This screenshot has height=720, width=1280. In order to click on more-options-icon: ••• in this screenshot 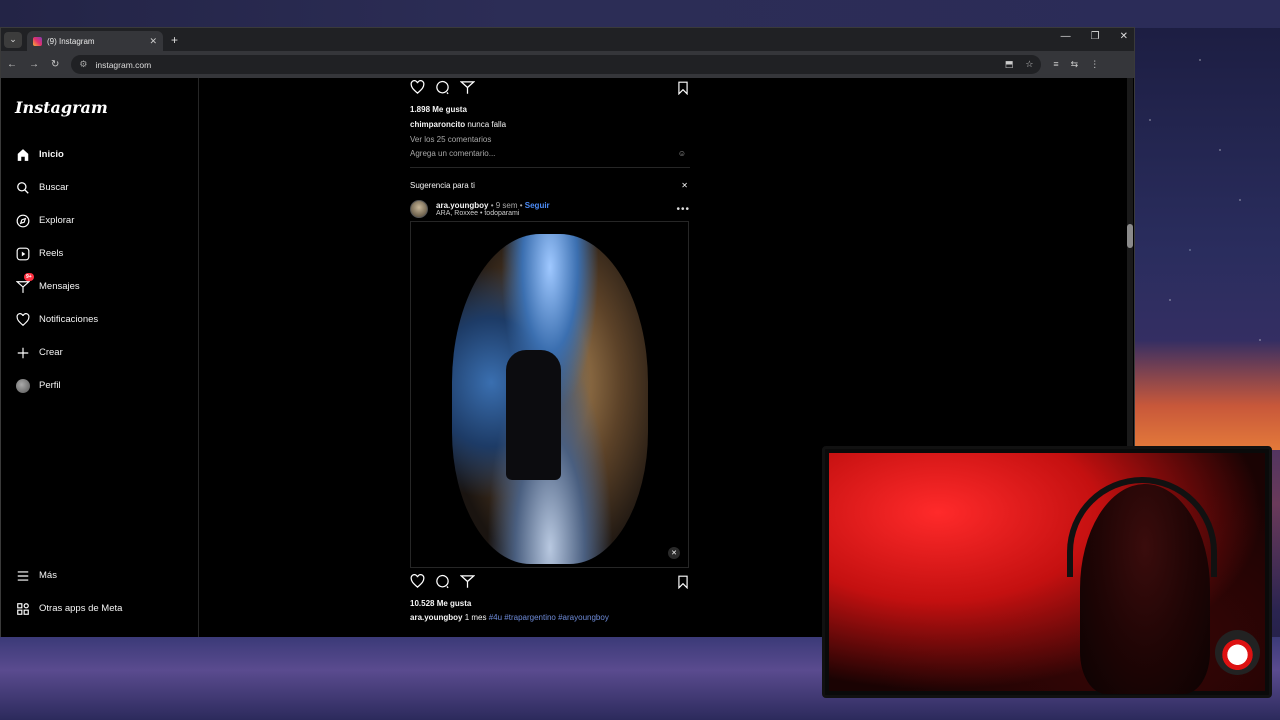, I will do `click(683, 209)`.